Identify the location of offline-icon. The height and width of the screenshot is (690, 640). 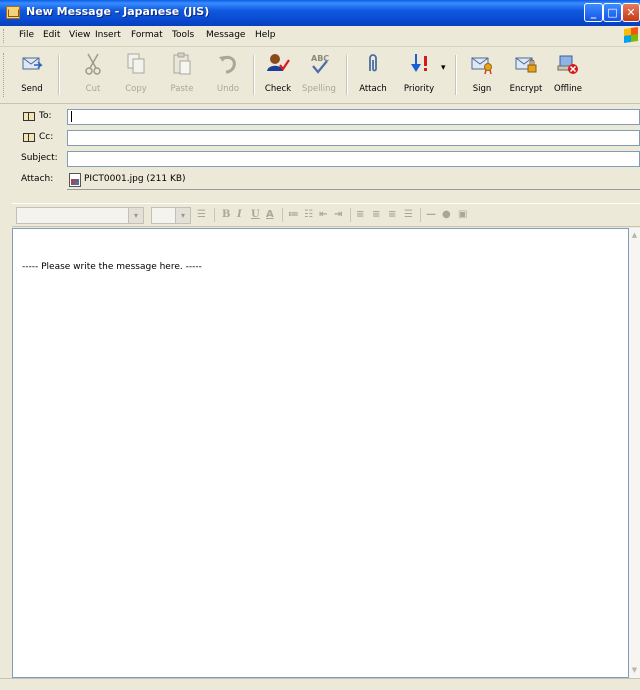
(567, 64).